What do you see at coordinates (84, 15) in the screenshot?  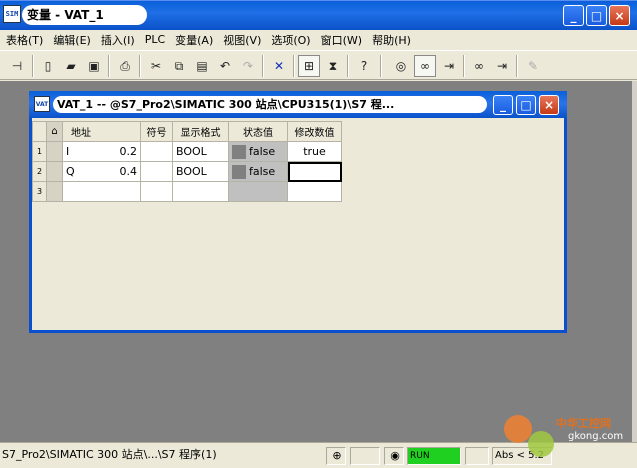 I see `window-title: 变量 - VAT_1` at bounding box center [84, 15].